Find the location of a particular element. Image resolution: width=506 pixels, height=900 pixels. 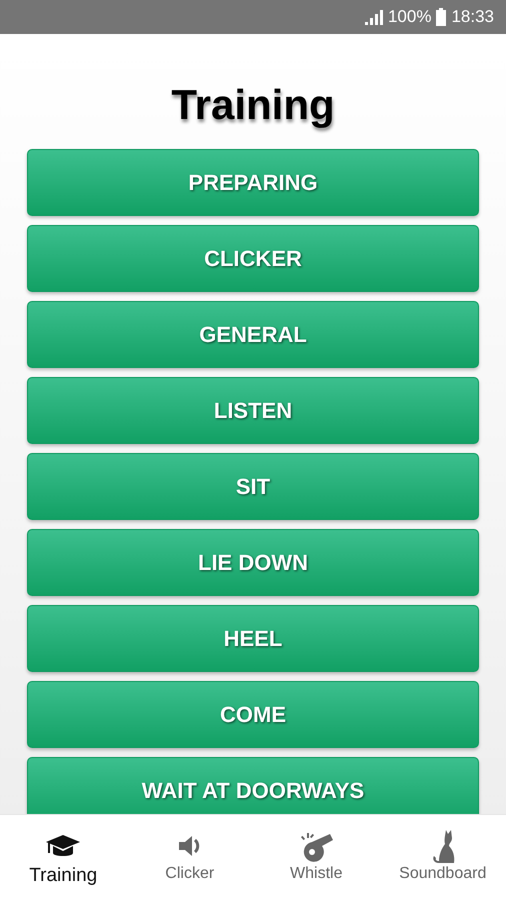

nav-tab: Soundboard is located at coordinates (443, 857).